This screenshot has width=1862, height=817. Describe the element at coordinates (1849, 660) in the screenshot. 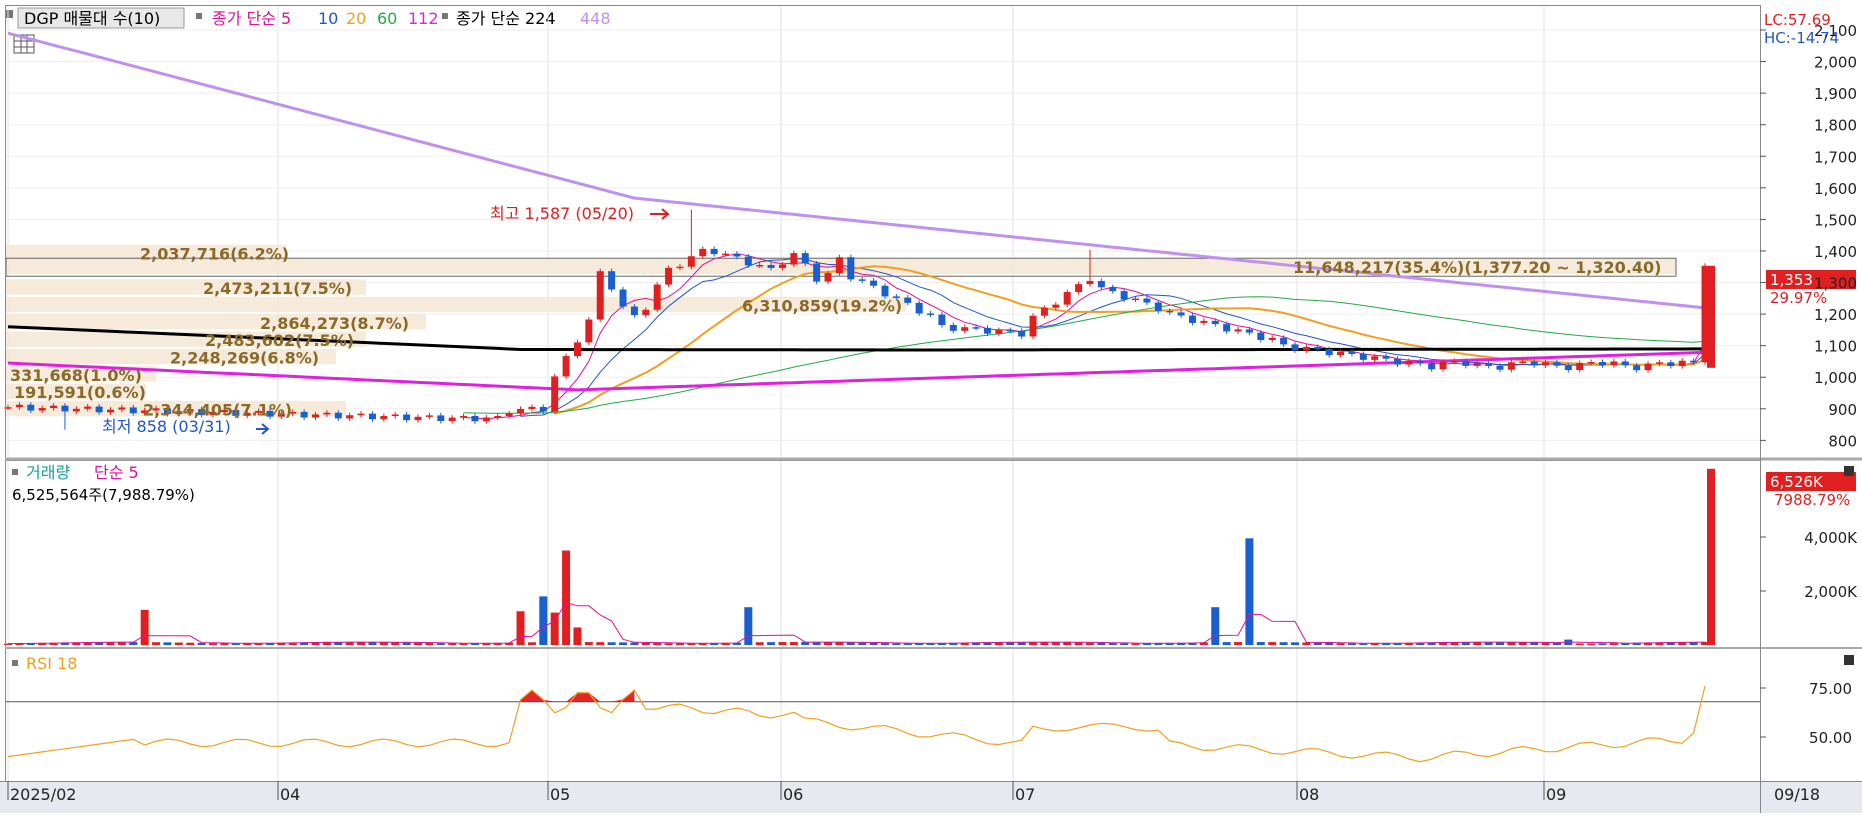

I see `close-rsi-panel-icon` at that location.